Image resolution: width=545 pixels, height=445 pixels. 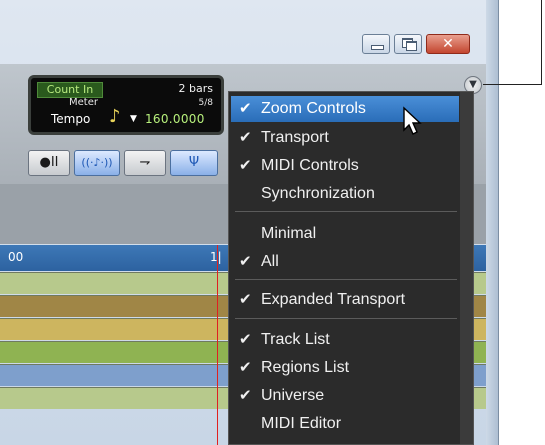 I want to click on close-icon: ✕, so click(x=448, y=44).